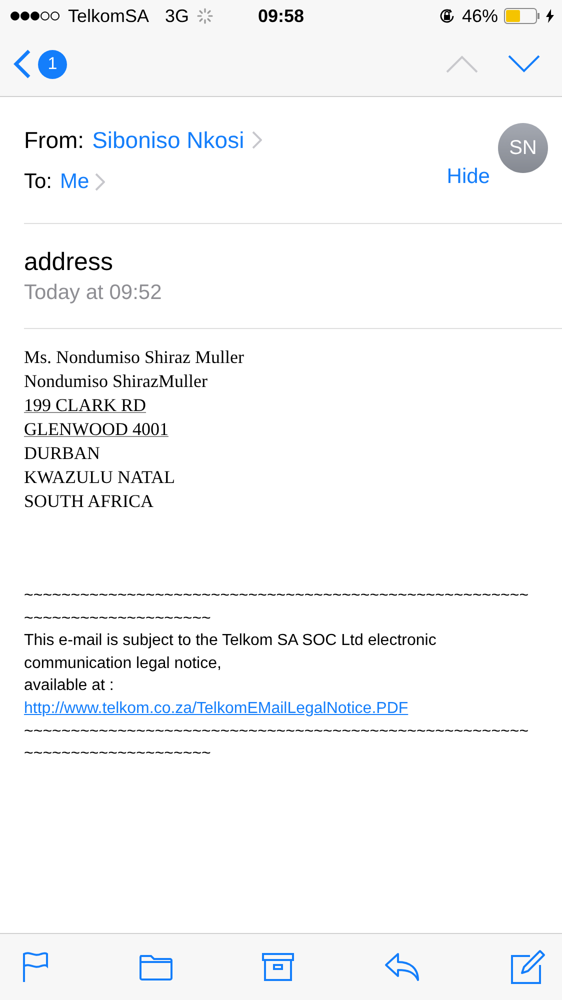 This screenshot has height=1000, width=562. What do you see at coordinates (36, 967) in the screenshot?
I see `flag-icon` at bounding box center [36, 967].